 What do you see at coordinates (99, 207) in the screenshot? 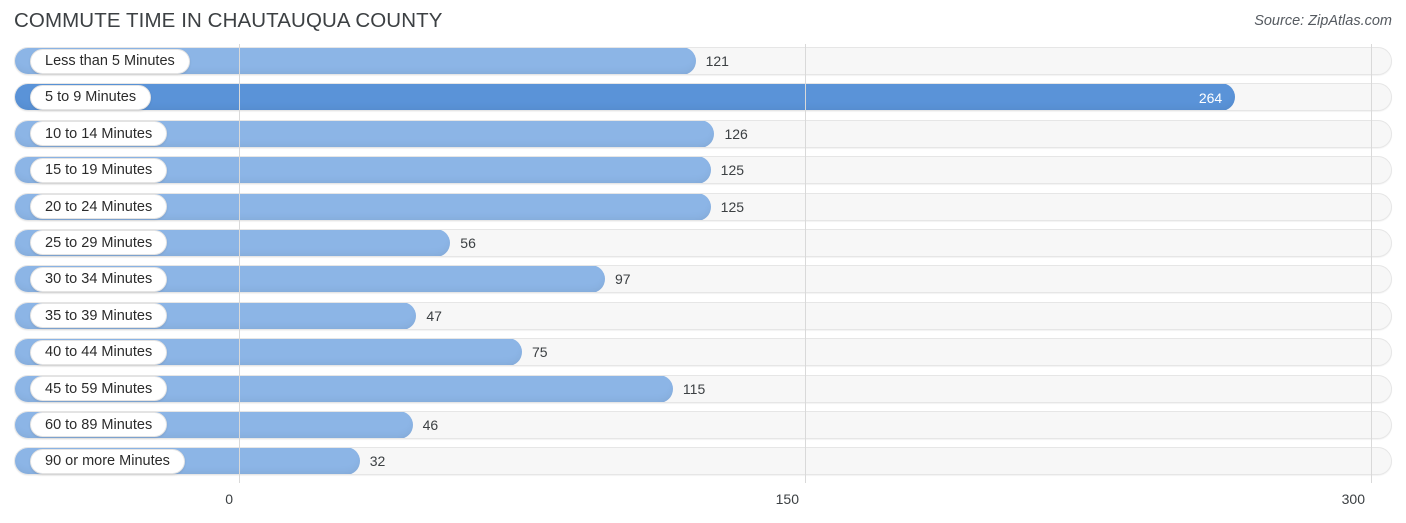
I see `category-label-5: 20 to 24 Minutes` at bounding box center [99, 207].